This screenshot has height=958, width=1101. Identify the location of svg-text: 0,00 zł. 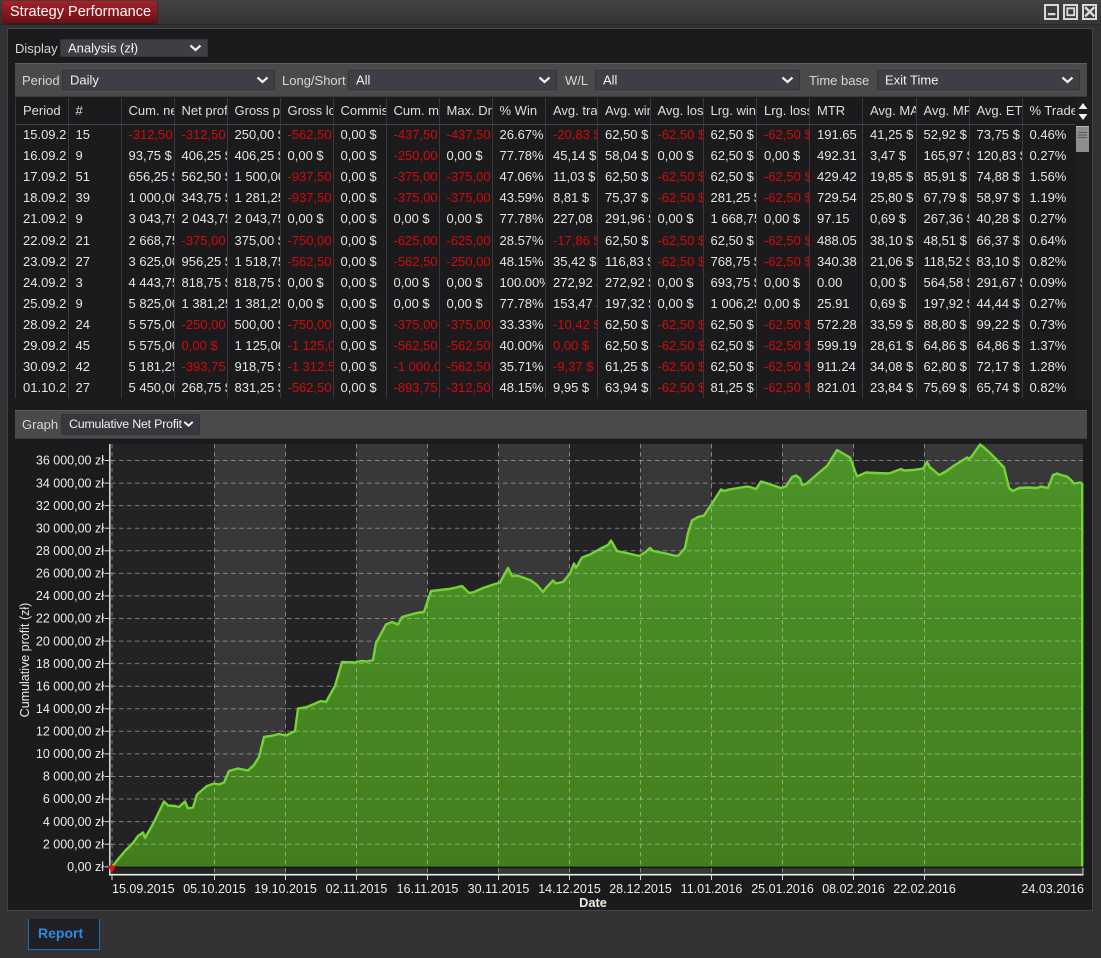
(85, 867).